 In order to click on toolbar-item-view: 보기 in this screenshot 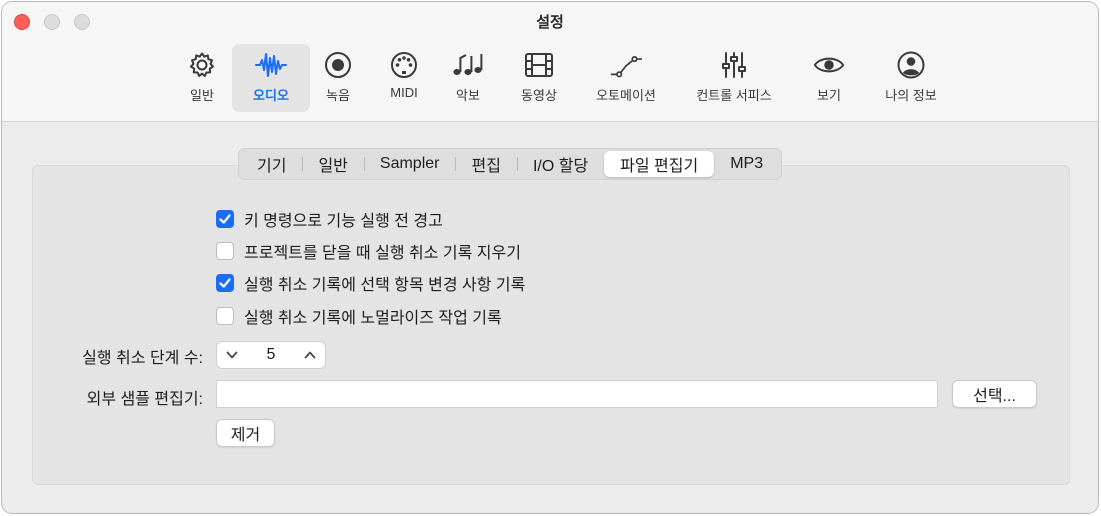, I will do `click(829, 78)`.